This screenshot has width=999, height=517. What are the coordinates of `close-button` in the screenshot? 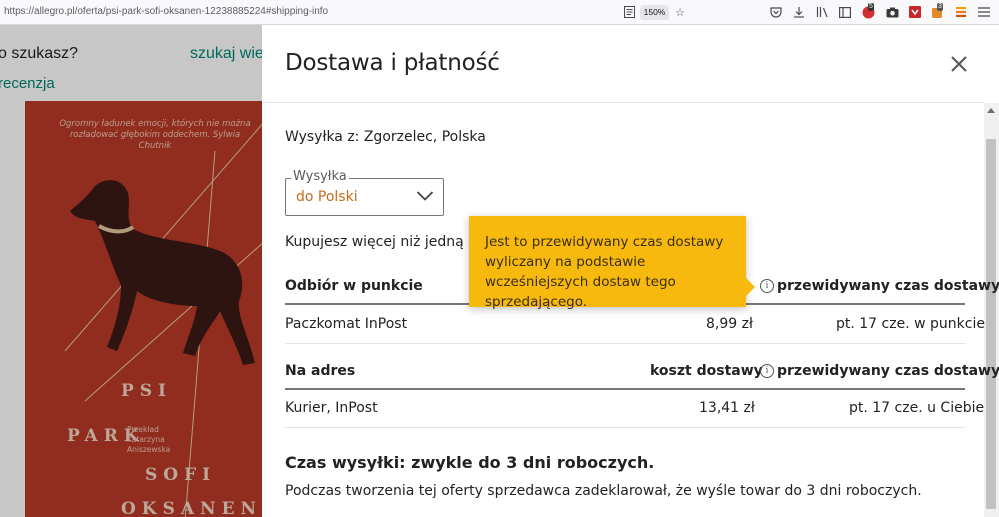 It's located at (959, 64).